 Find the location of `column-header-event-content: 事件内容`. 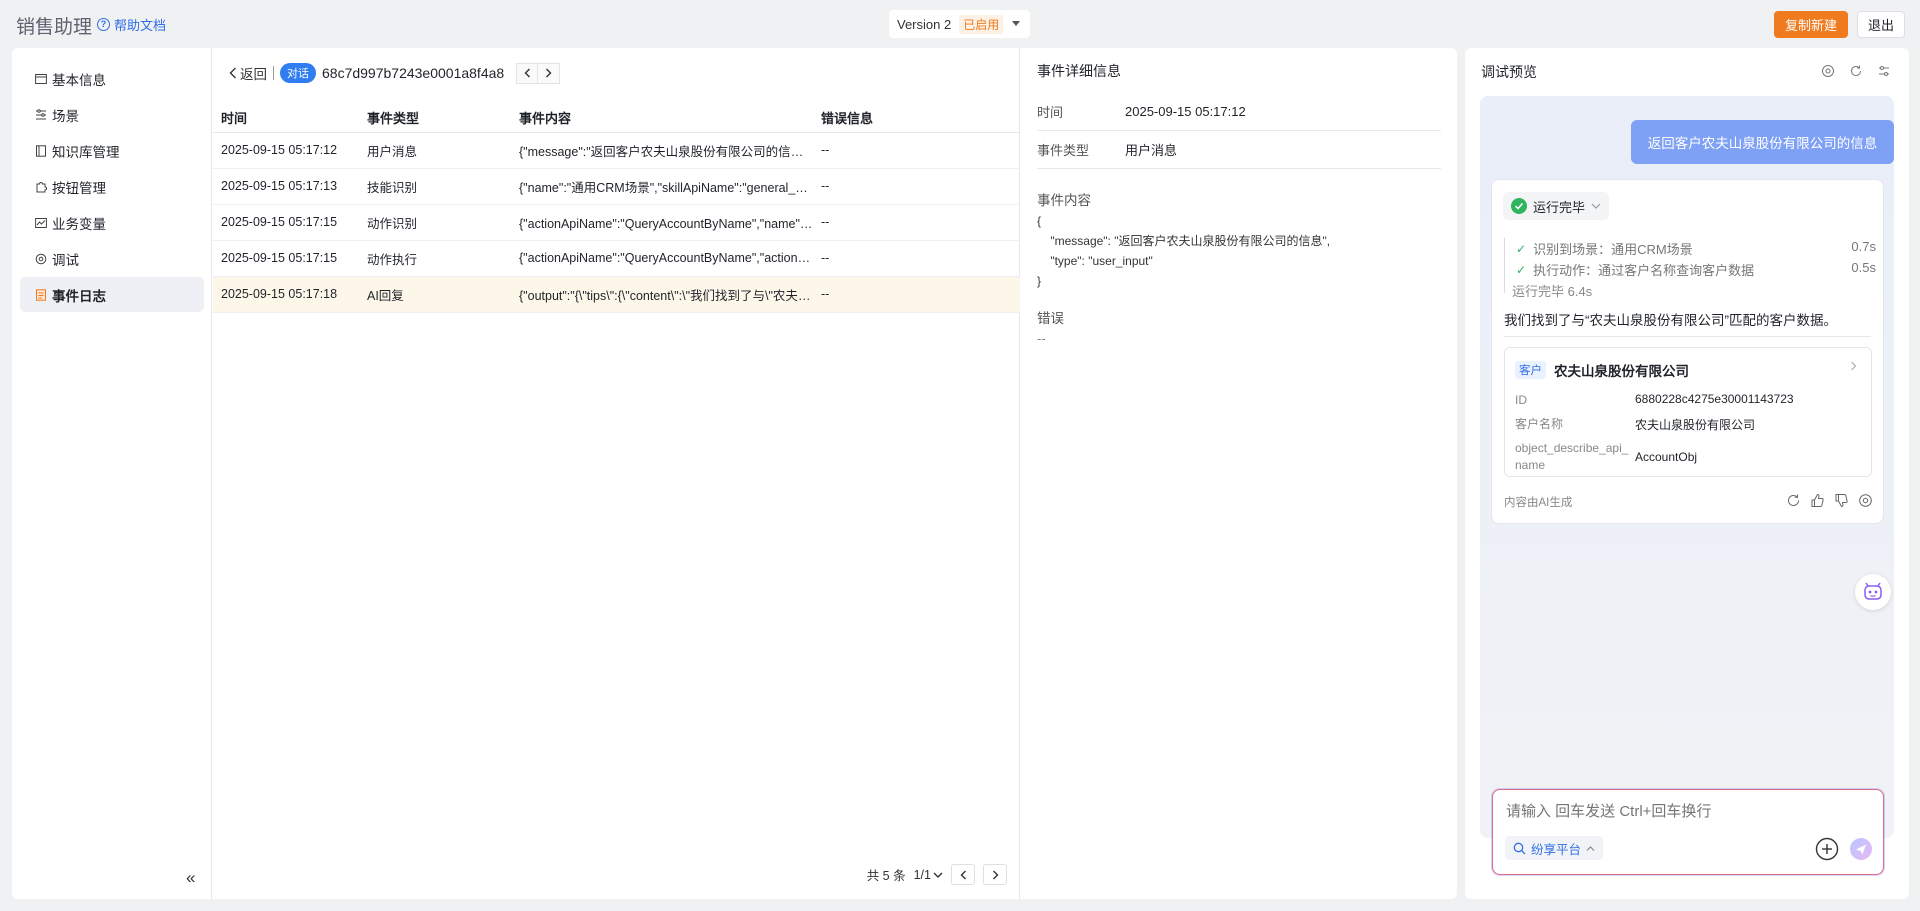

column-header-event-content: 事件内容 is located at coordinates (662, 118).